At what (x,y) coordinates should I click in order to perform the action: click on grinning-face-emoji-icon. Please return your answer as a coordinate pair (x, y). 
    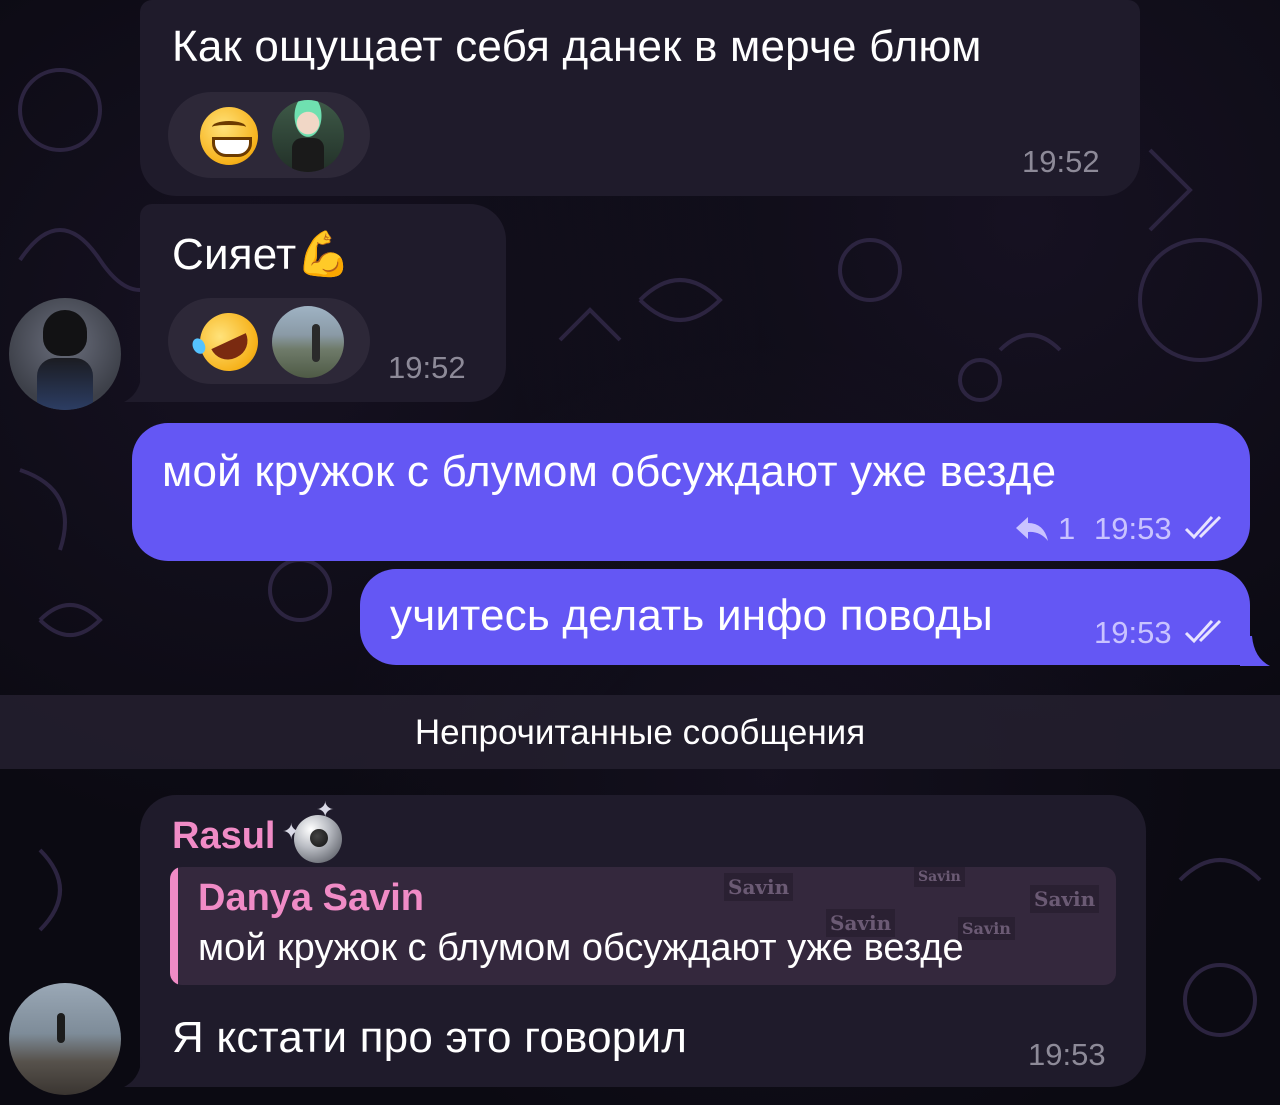
    Looking at the image, I should click on (229, 136).